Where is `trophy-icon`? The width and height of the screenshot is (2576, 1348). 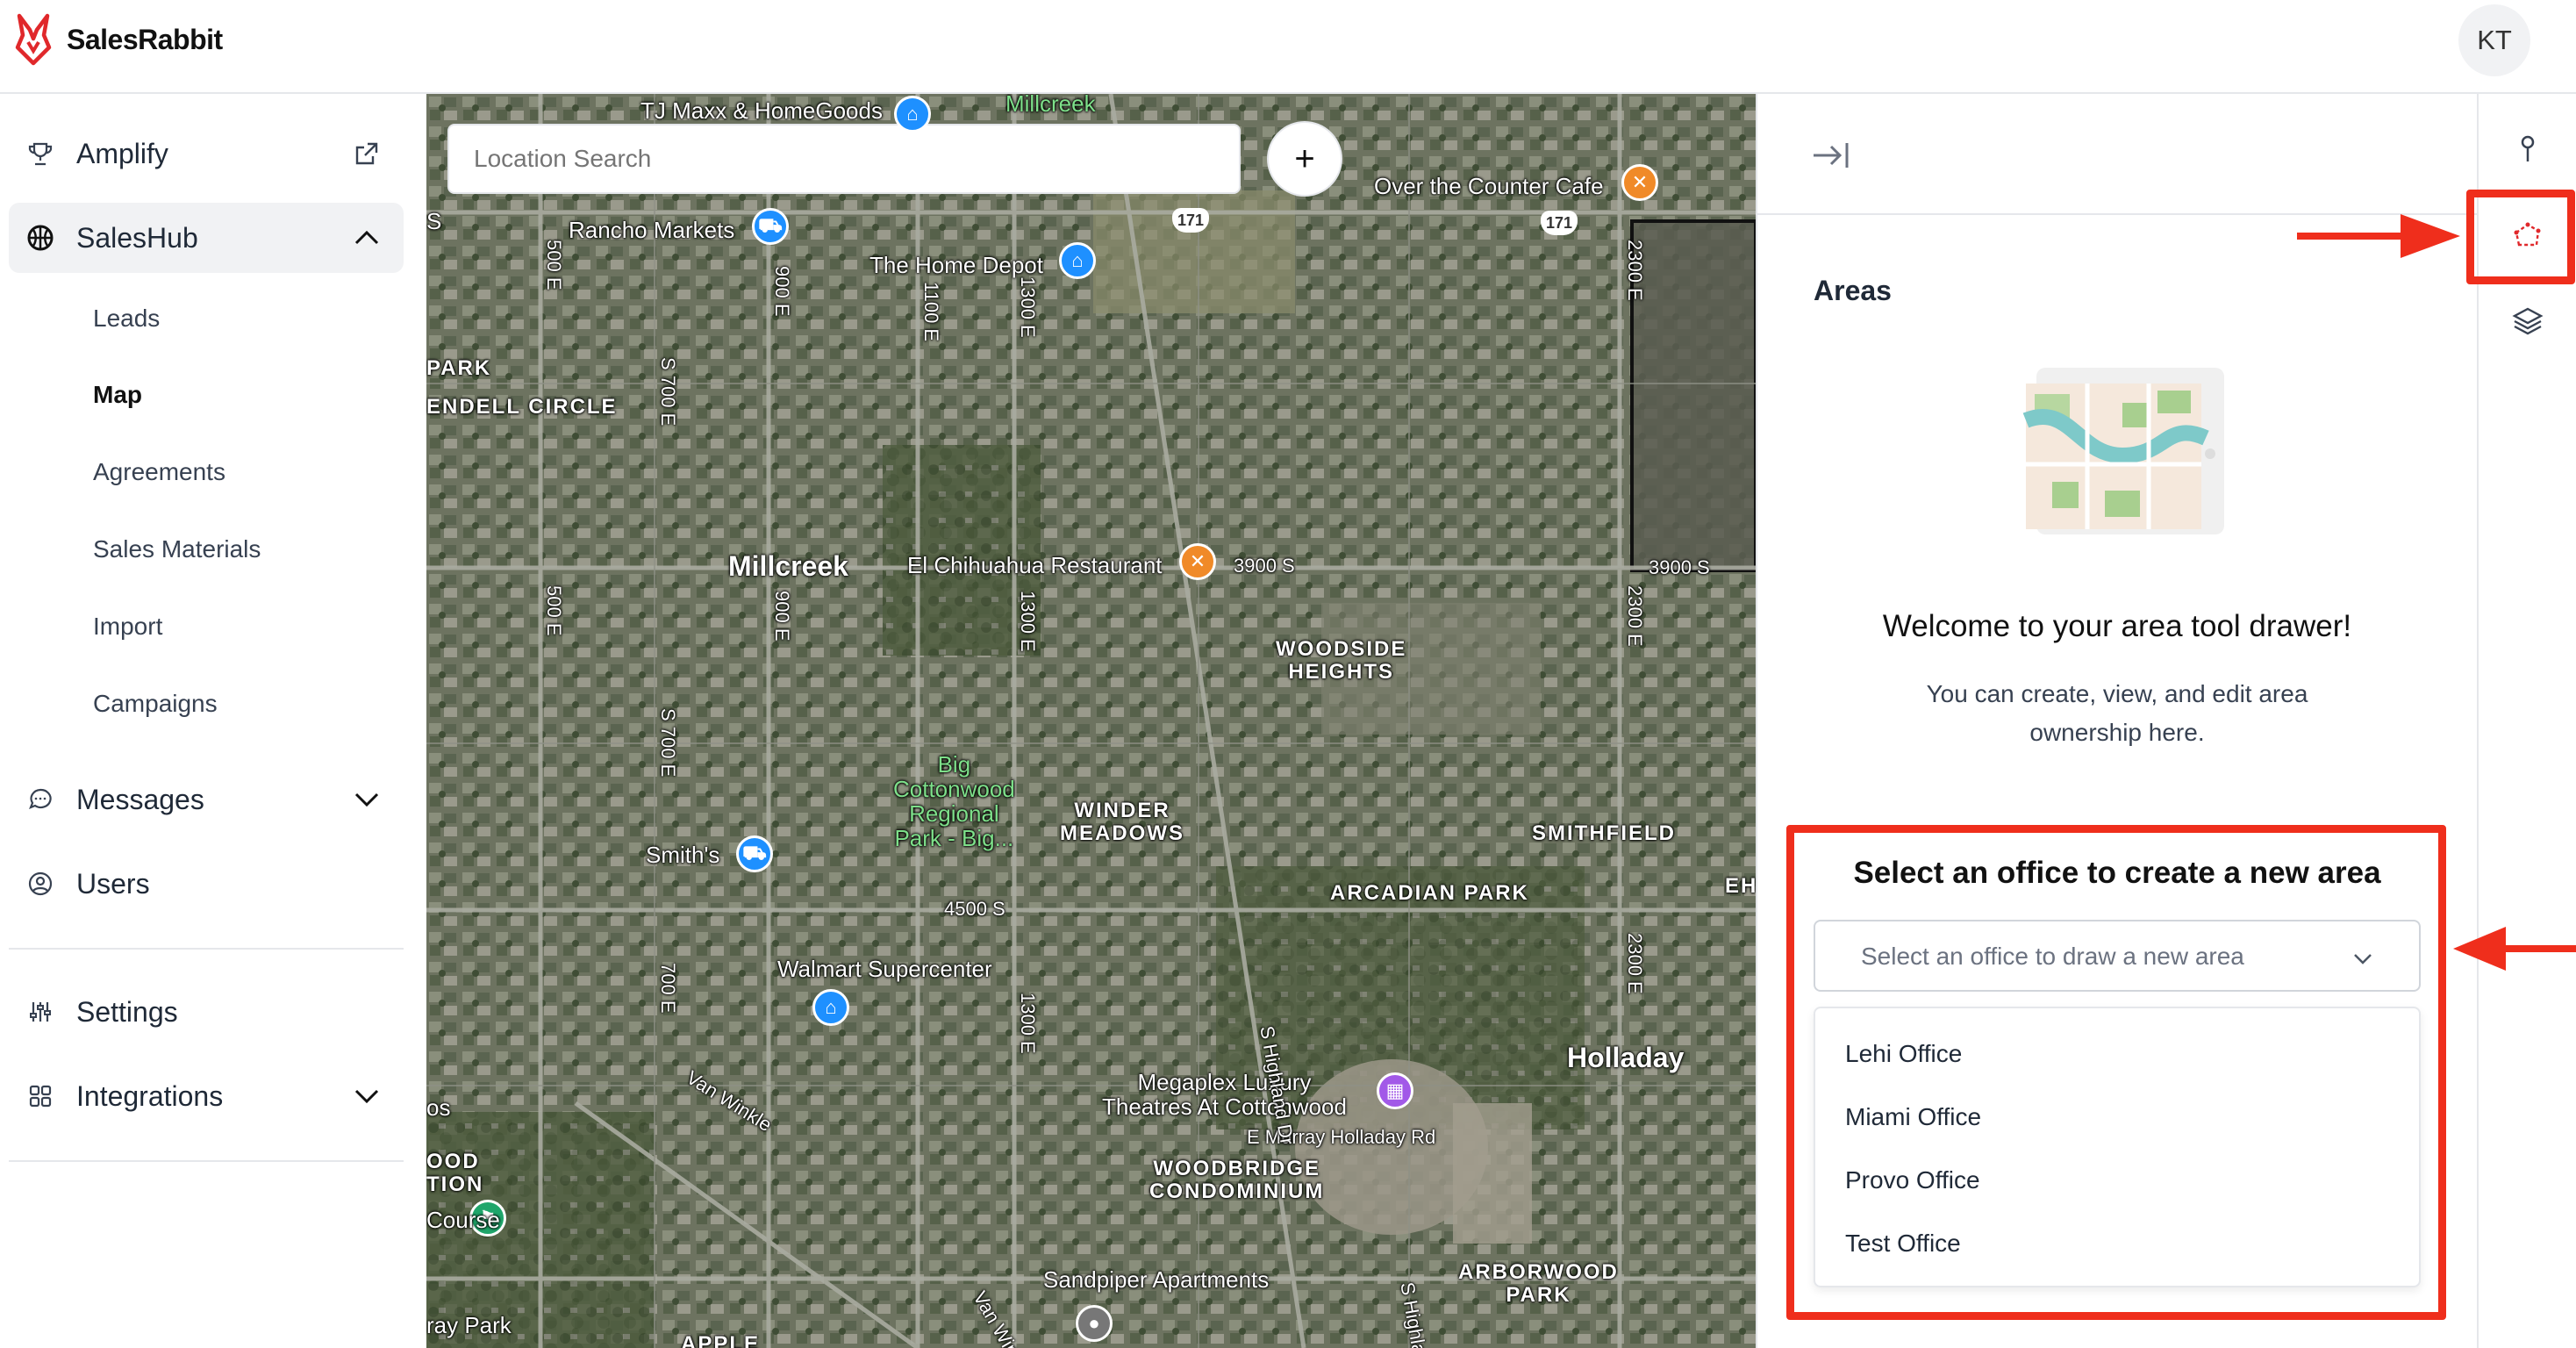
trophy-icon is located at coordinates (40, 153).